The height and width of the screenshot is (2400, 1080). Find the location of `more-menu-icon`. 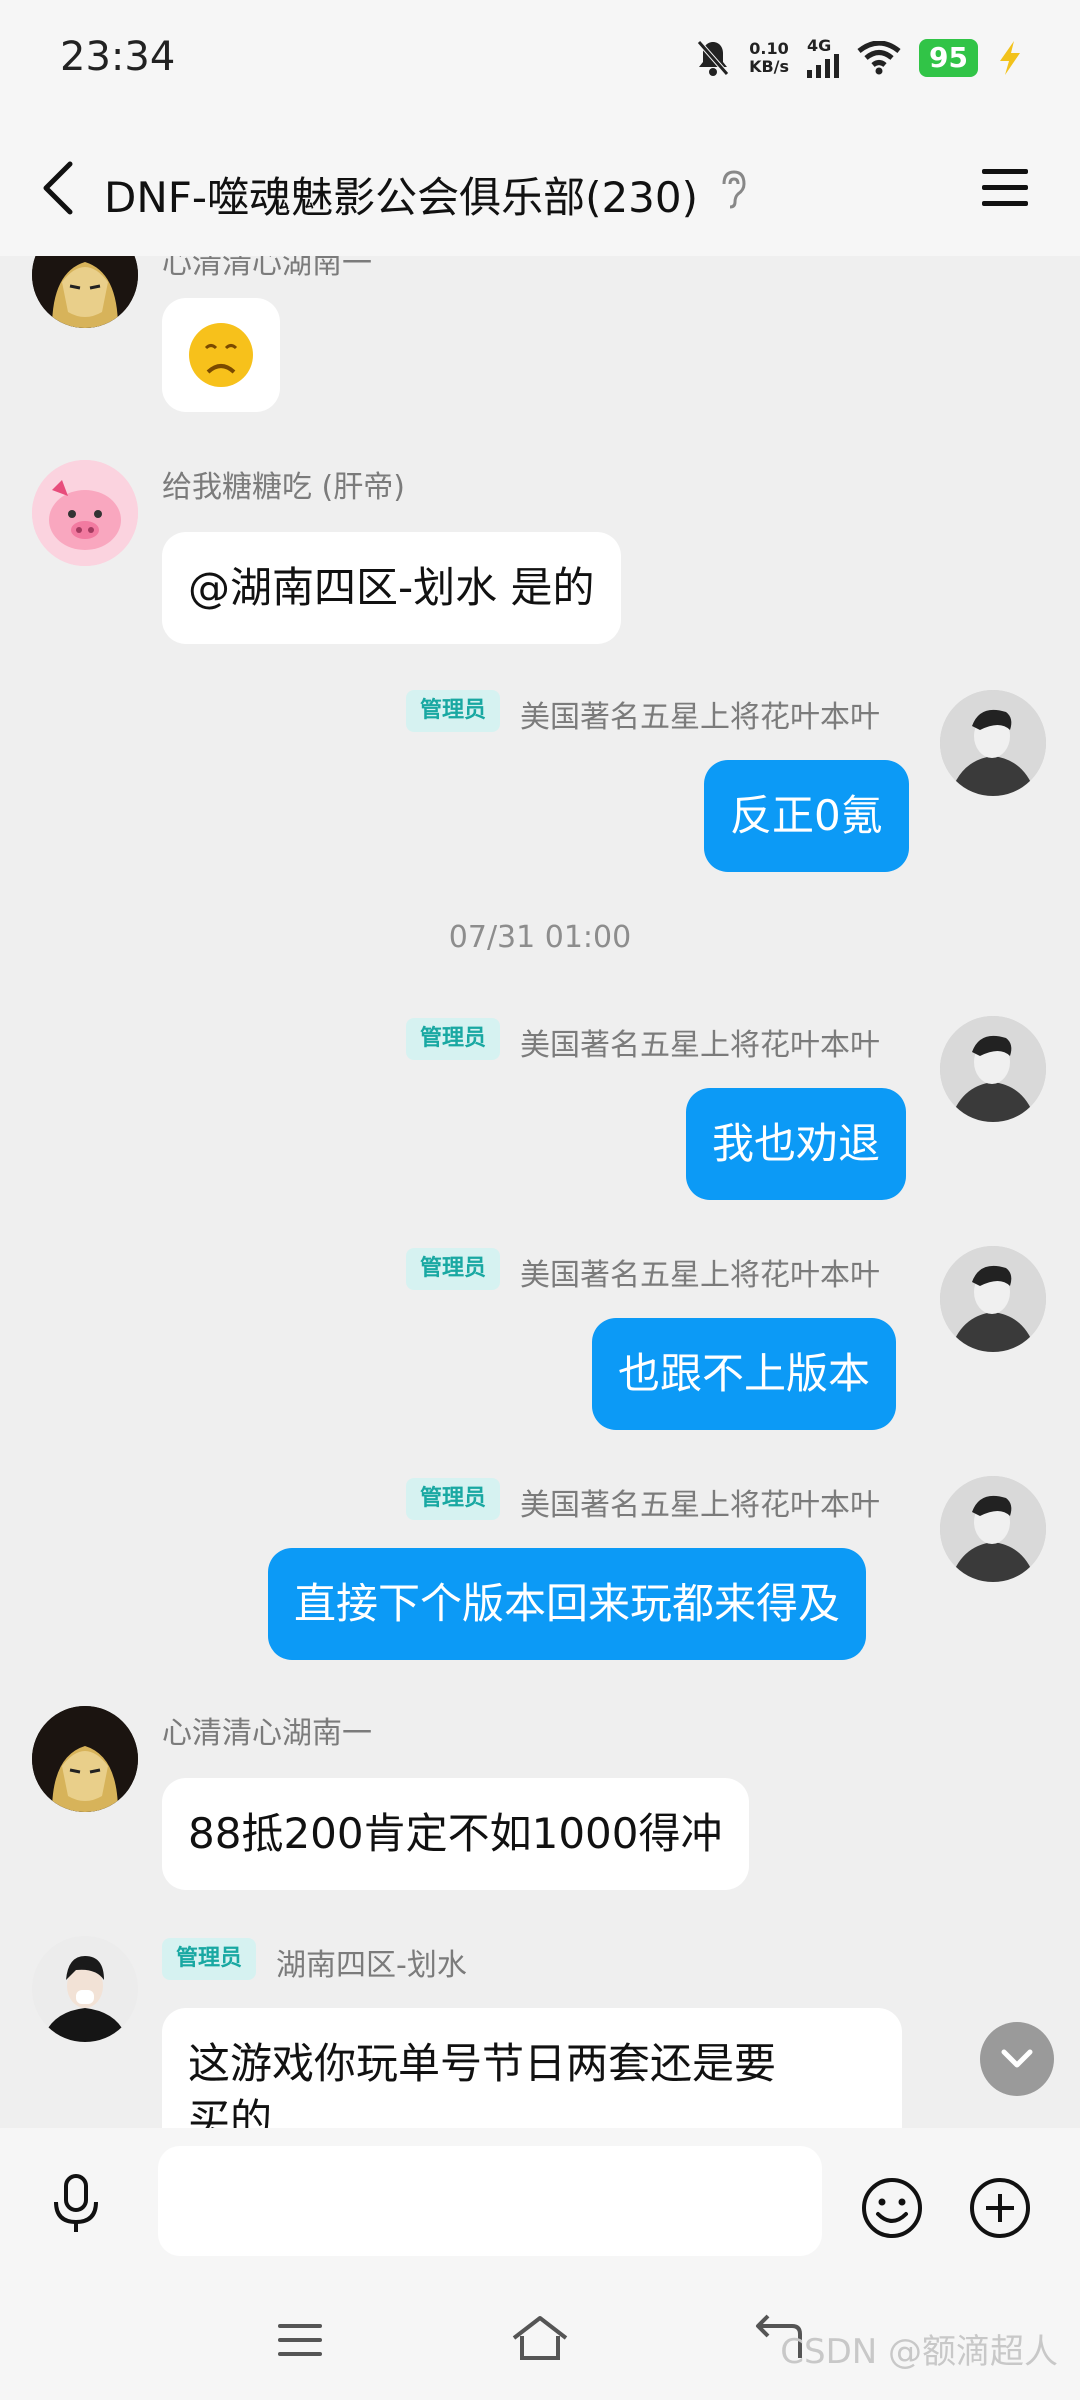

more-menu-icon is located at coordinates (1005, 188).